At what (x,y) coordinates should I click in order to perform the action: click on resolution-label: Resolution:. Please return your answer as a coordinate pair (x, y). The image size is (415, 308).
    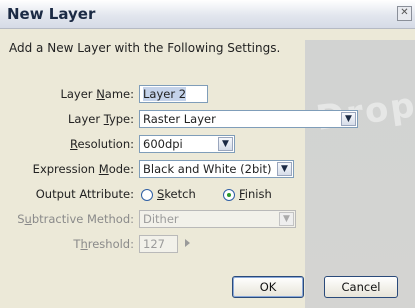
    Looking at the image, I should click on (102, 144).